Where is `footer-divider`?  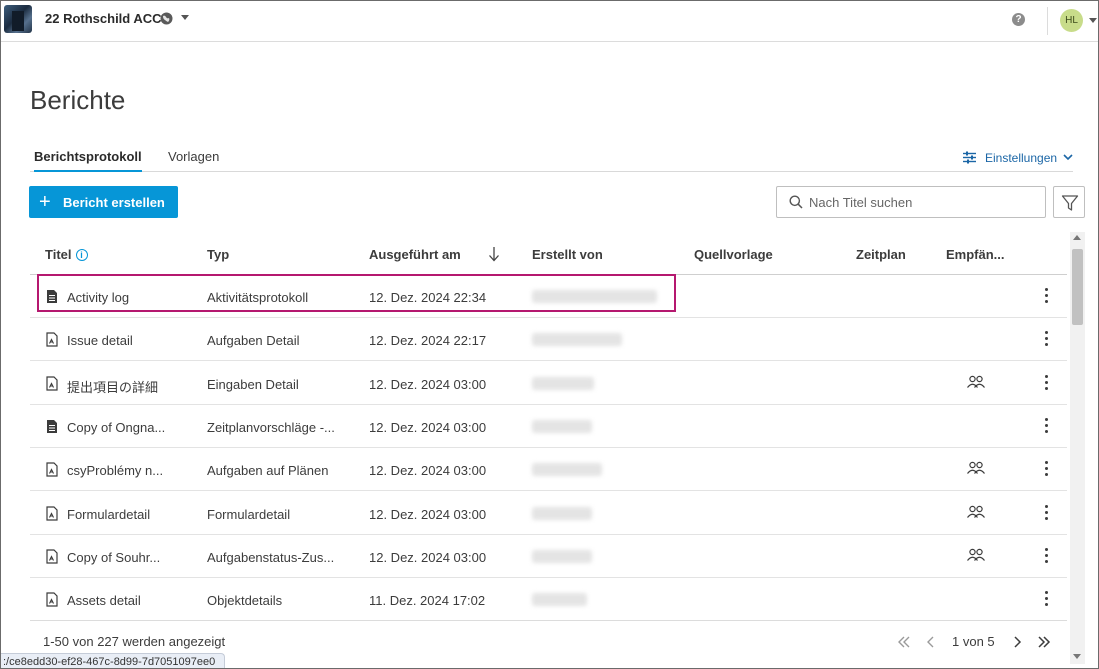
footer-divider is located at coordinates (548, 620).